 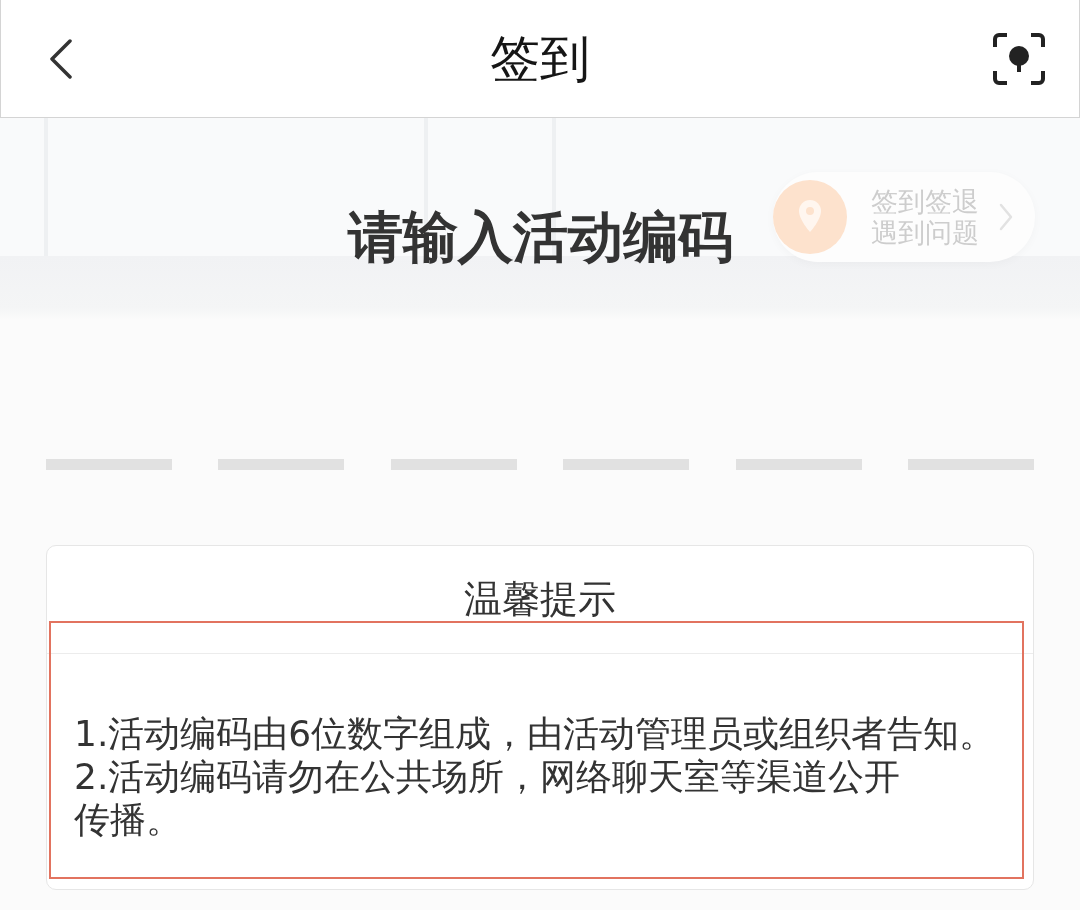 What do you see at coordinates (540, 237) in the screenshot?
I see `page-heading: 请输入活动编码` at bounding box center [540, 237].